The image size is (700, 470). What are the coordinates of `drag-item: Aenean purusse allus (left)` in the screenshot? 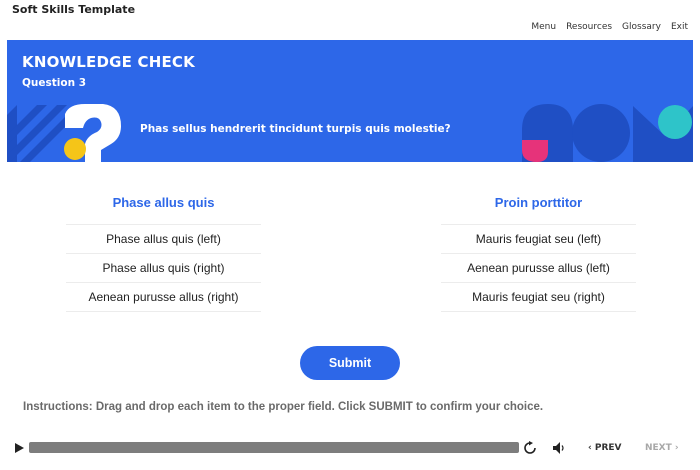 It's located at (538, 268).